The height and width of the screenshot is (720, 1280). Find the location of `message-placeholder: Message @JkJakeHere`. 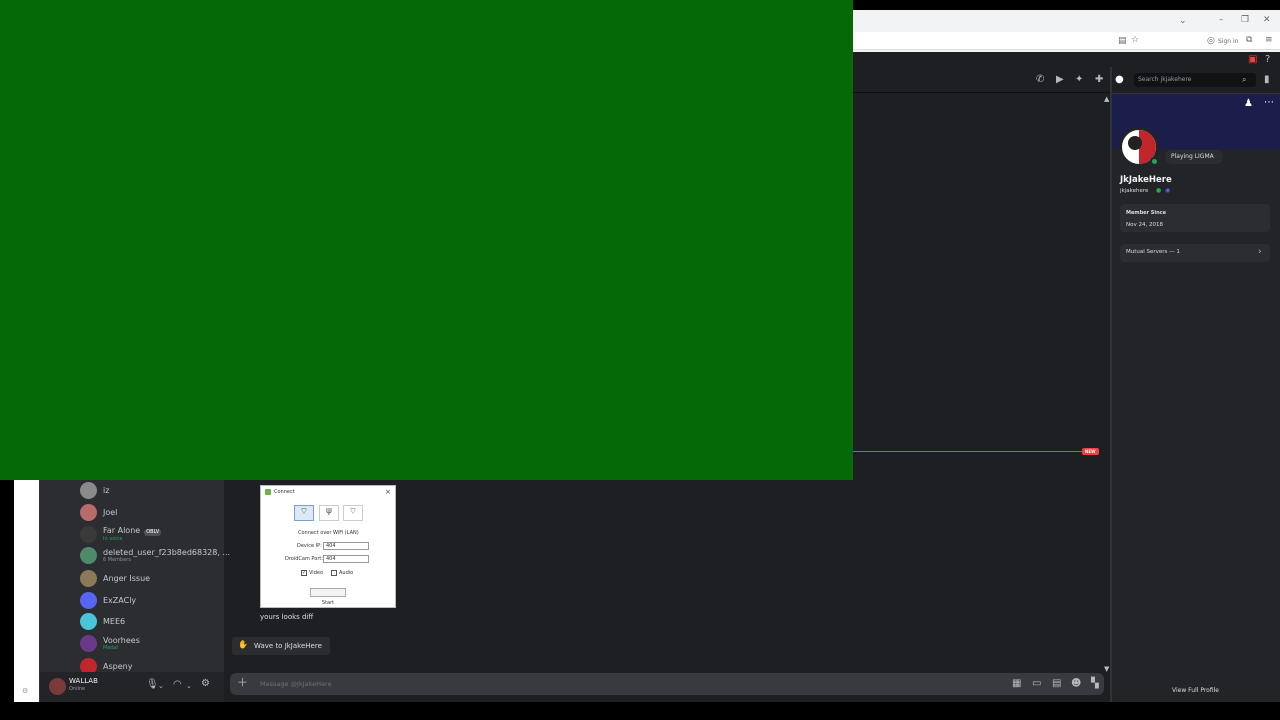

message-placeholder: Message @JkJakeHere is located at coordinates (296, 684).